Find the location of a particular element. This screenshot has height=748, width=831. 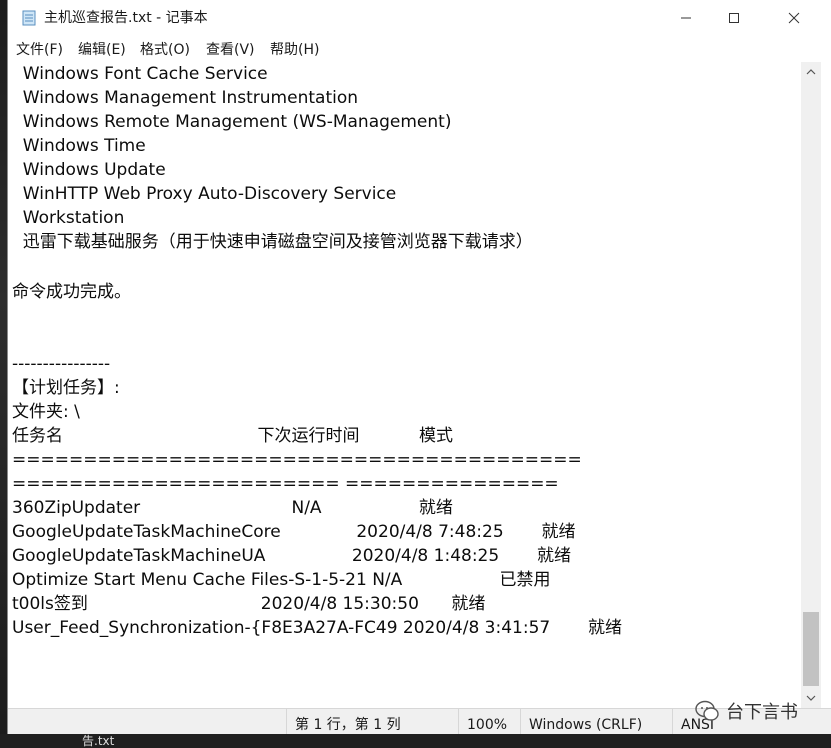

taskbar-item-label: 告.txt is located at coordinates (98, 741).